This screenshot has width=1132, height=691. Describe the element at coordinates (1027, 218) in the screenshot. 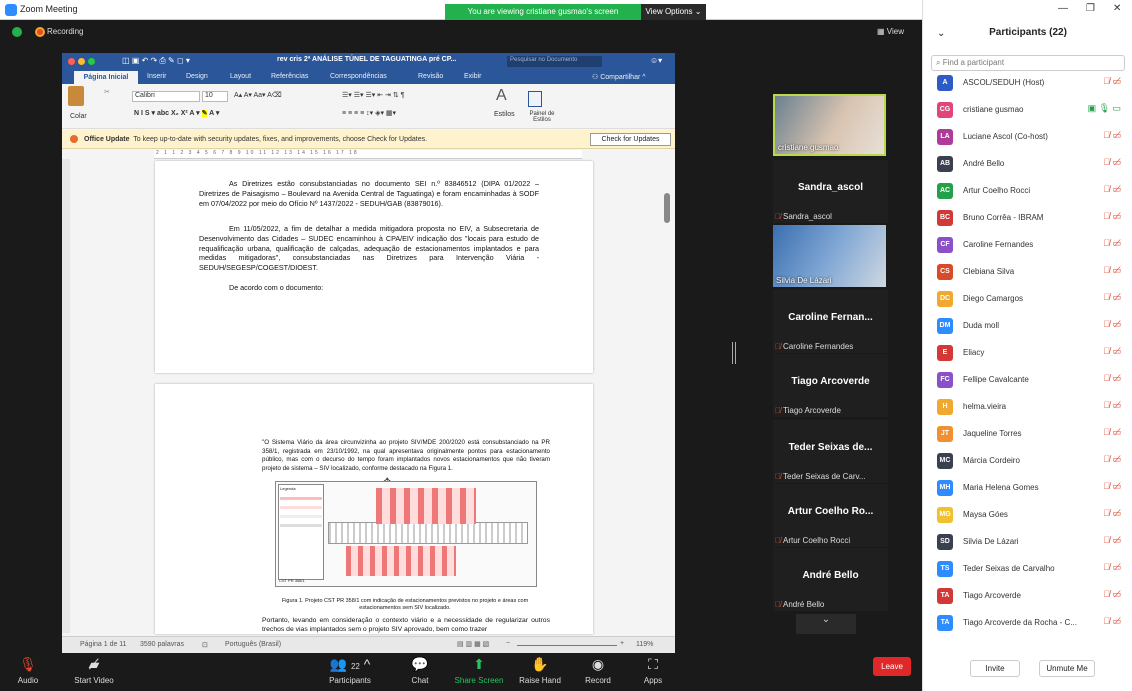

I see `participant-row: BC Bruno Corrêa - IBRAM 🎙̸ ▭̸` at that location.